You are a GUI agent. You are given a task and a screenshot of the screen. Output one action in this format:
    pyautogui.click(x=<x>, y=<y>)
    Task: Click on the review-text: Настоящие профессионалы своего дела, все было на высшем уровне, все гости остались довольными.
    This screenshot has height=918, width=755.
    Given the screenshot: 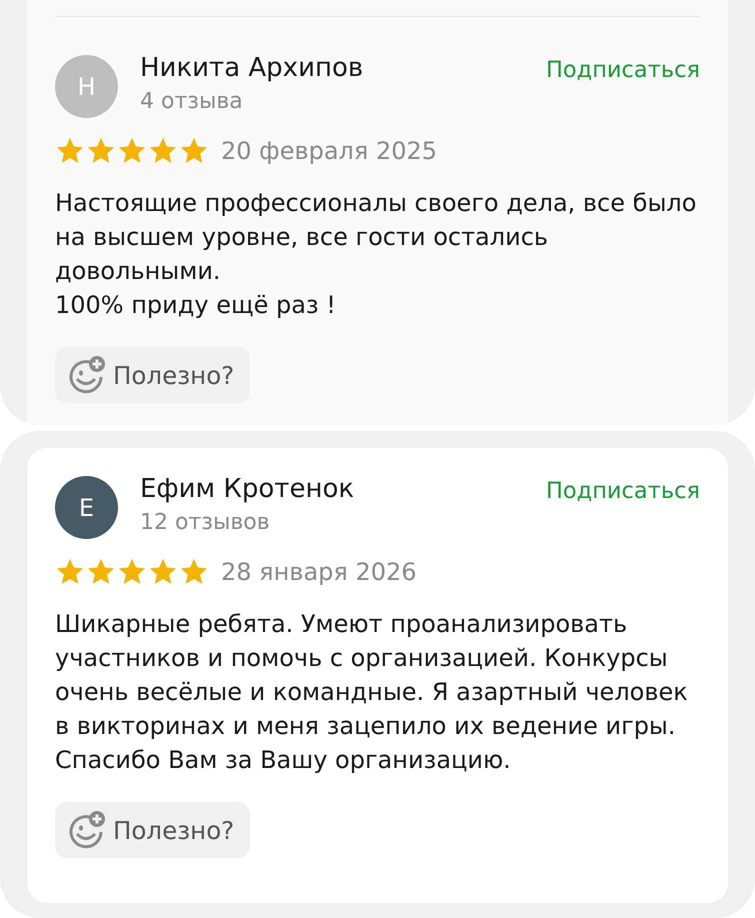 What is the action you would take?
    pyautogui.click(x=376, y=237)
    